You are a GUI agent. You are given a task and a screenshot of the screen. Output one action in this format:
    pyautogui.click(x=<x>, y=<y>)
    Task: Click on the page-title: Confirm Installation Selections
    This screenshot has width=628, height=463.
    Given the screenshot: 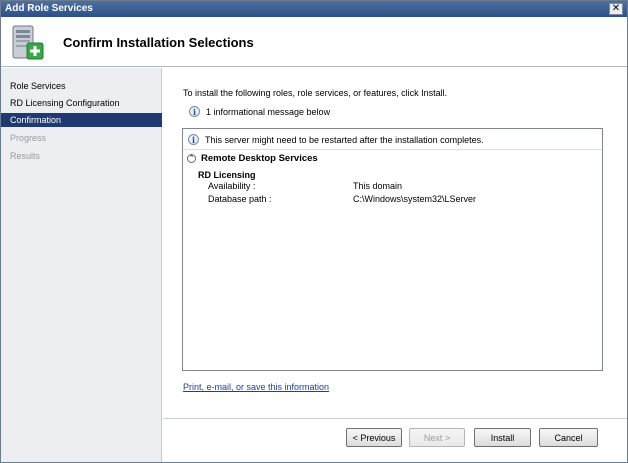 What is the action you would take?
    pyautogui.click(x=158, y=42)
    